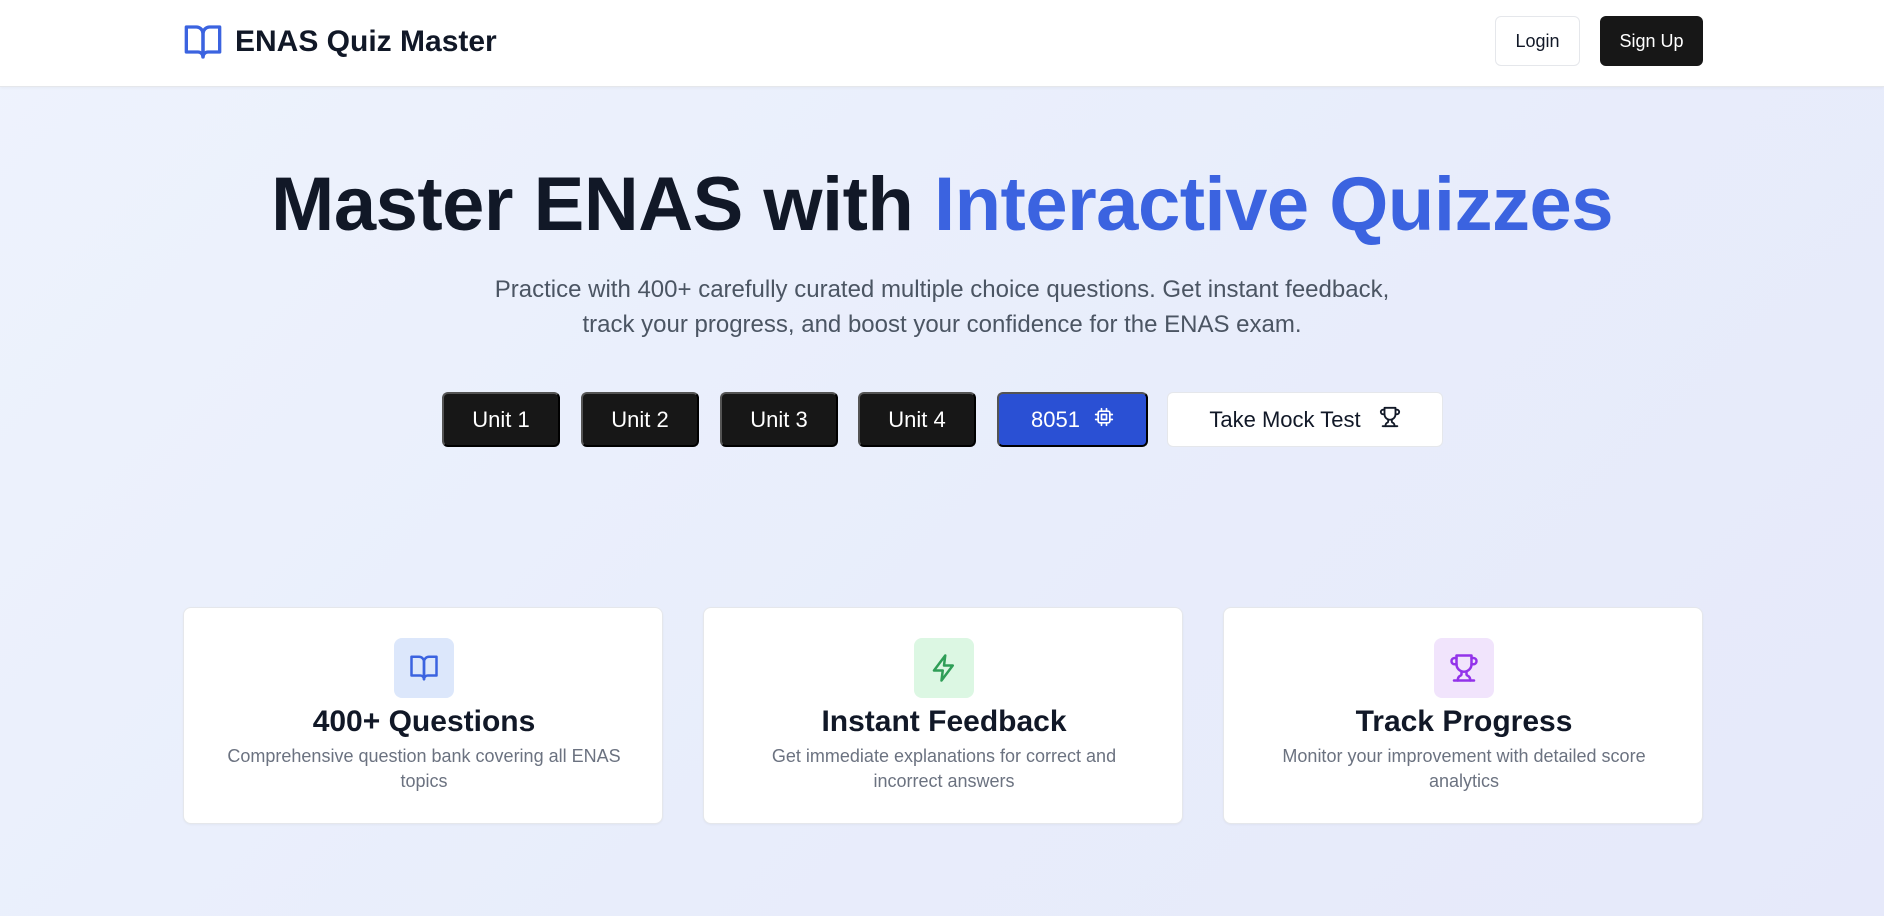 This screenshot has width=1884, height=916. Describe the element at coordinates (942, 43) in the screenshot. I see `top-navbar: ENAS Quiz Master Login Sign Up` at that location.